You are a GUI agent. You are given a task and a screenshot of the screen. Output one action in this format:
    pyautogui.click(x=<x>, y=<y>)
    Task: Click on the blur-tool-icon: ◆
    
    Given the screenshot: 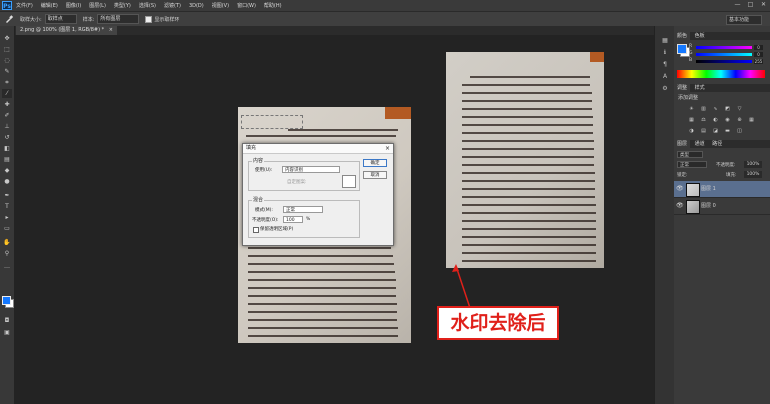 What is the action you would take?
    pyautogui.click(x=7, y=170)
    